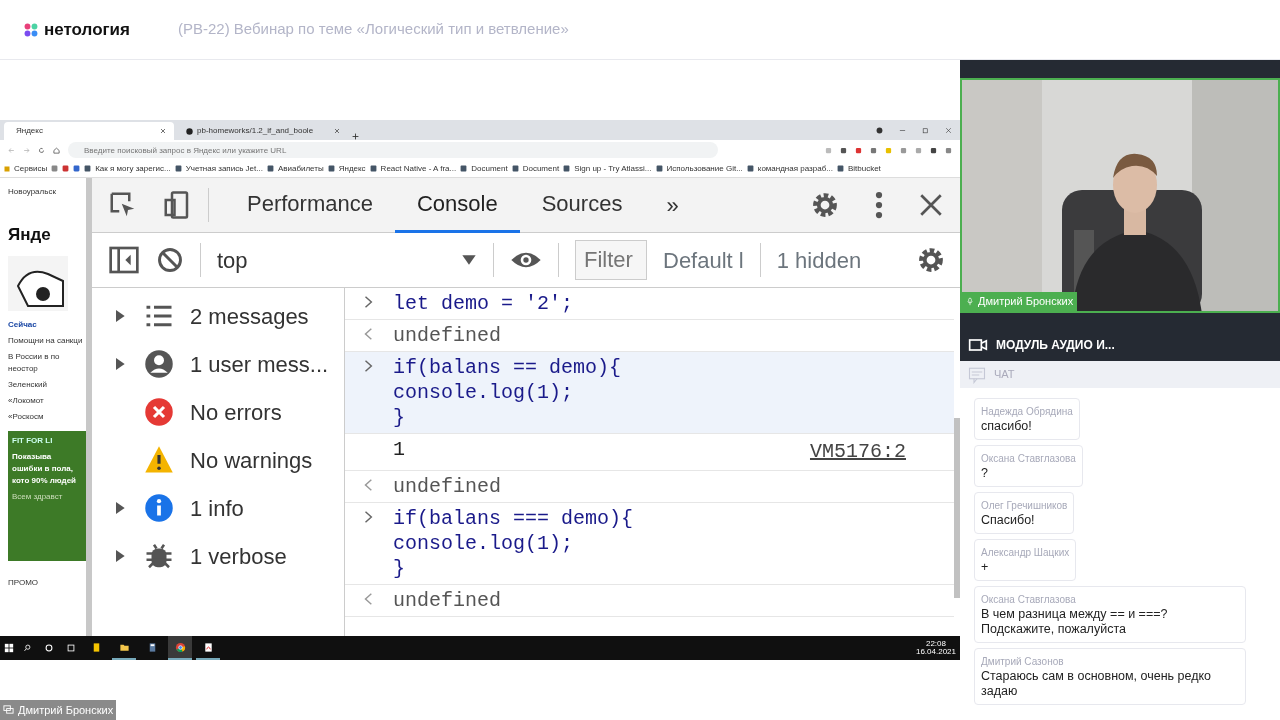 Image resolution: width=1280 pixels, height=720 pixels. Describe the element at coordinates (828, 150) in the screenshot. I see `star-icon` at that location.